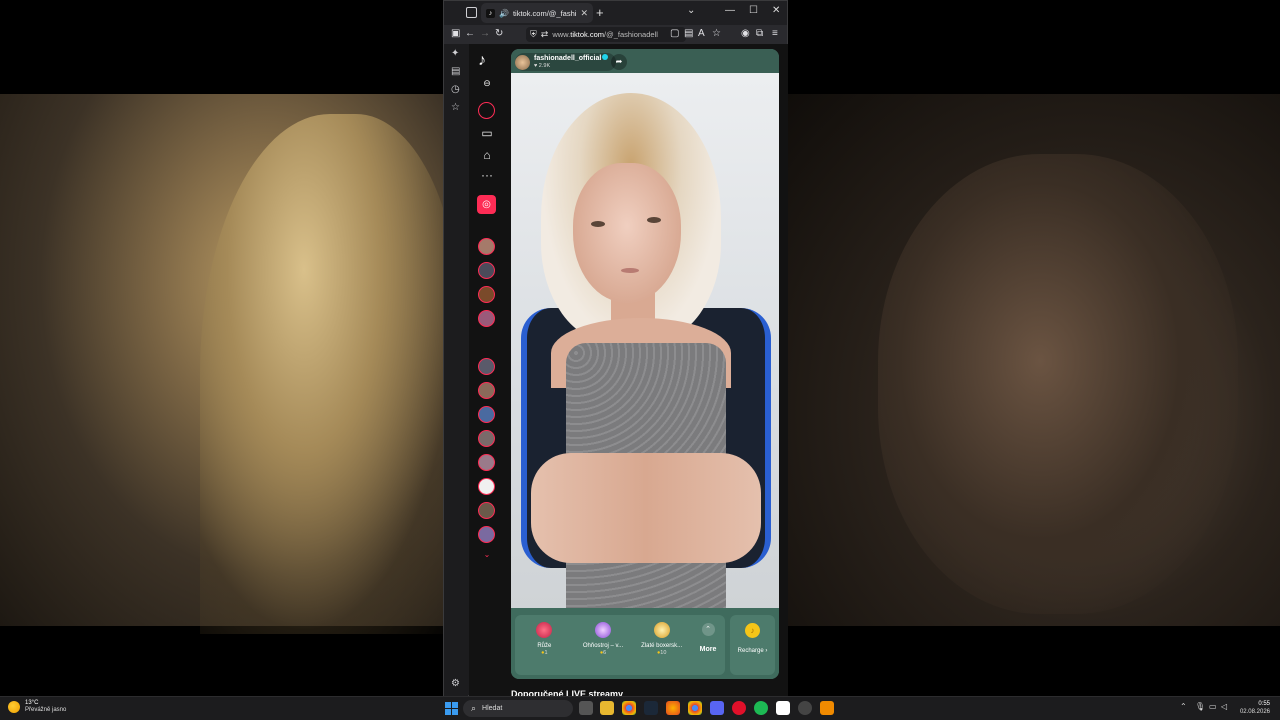 The height and width of the screenshot is (720, 1280). What do you see at coordinates (455, 89) in the screenshot?
I see `history-icon: ◷` at bounding box center [455, 89].